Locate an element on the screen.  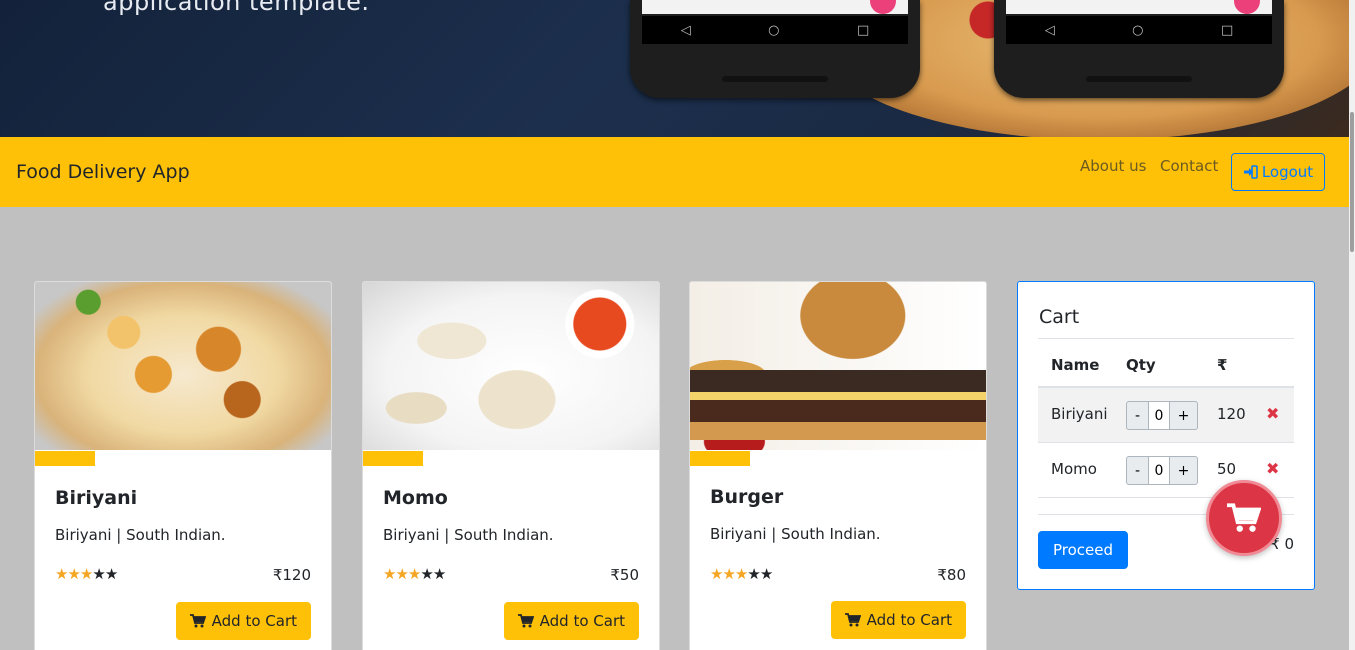
header-qty: Qty is located at coordinates (1141, 365).